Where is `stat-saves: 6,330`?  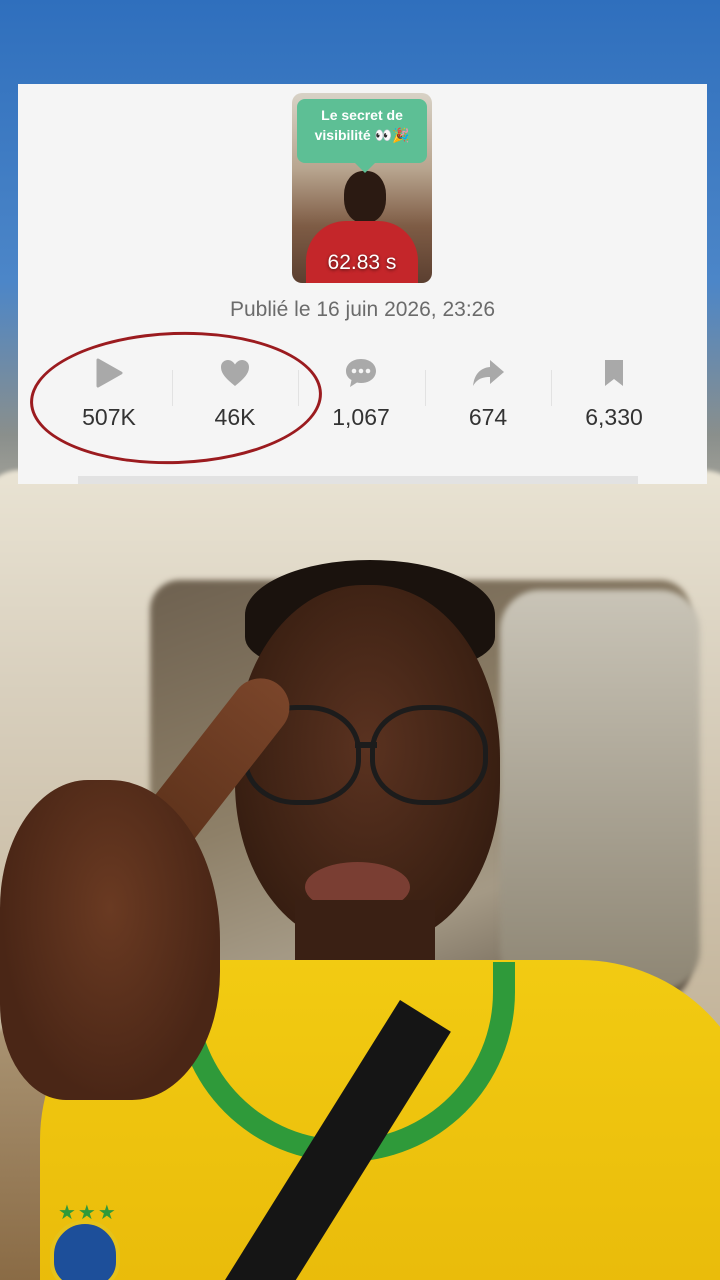
stat-saves: 6,330 is located at coordinates (614, 391).